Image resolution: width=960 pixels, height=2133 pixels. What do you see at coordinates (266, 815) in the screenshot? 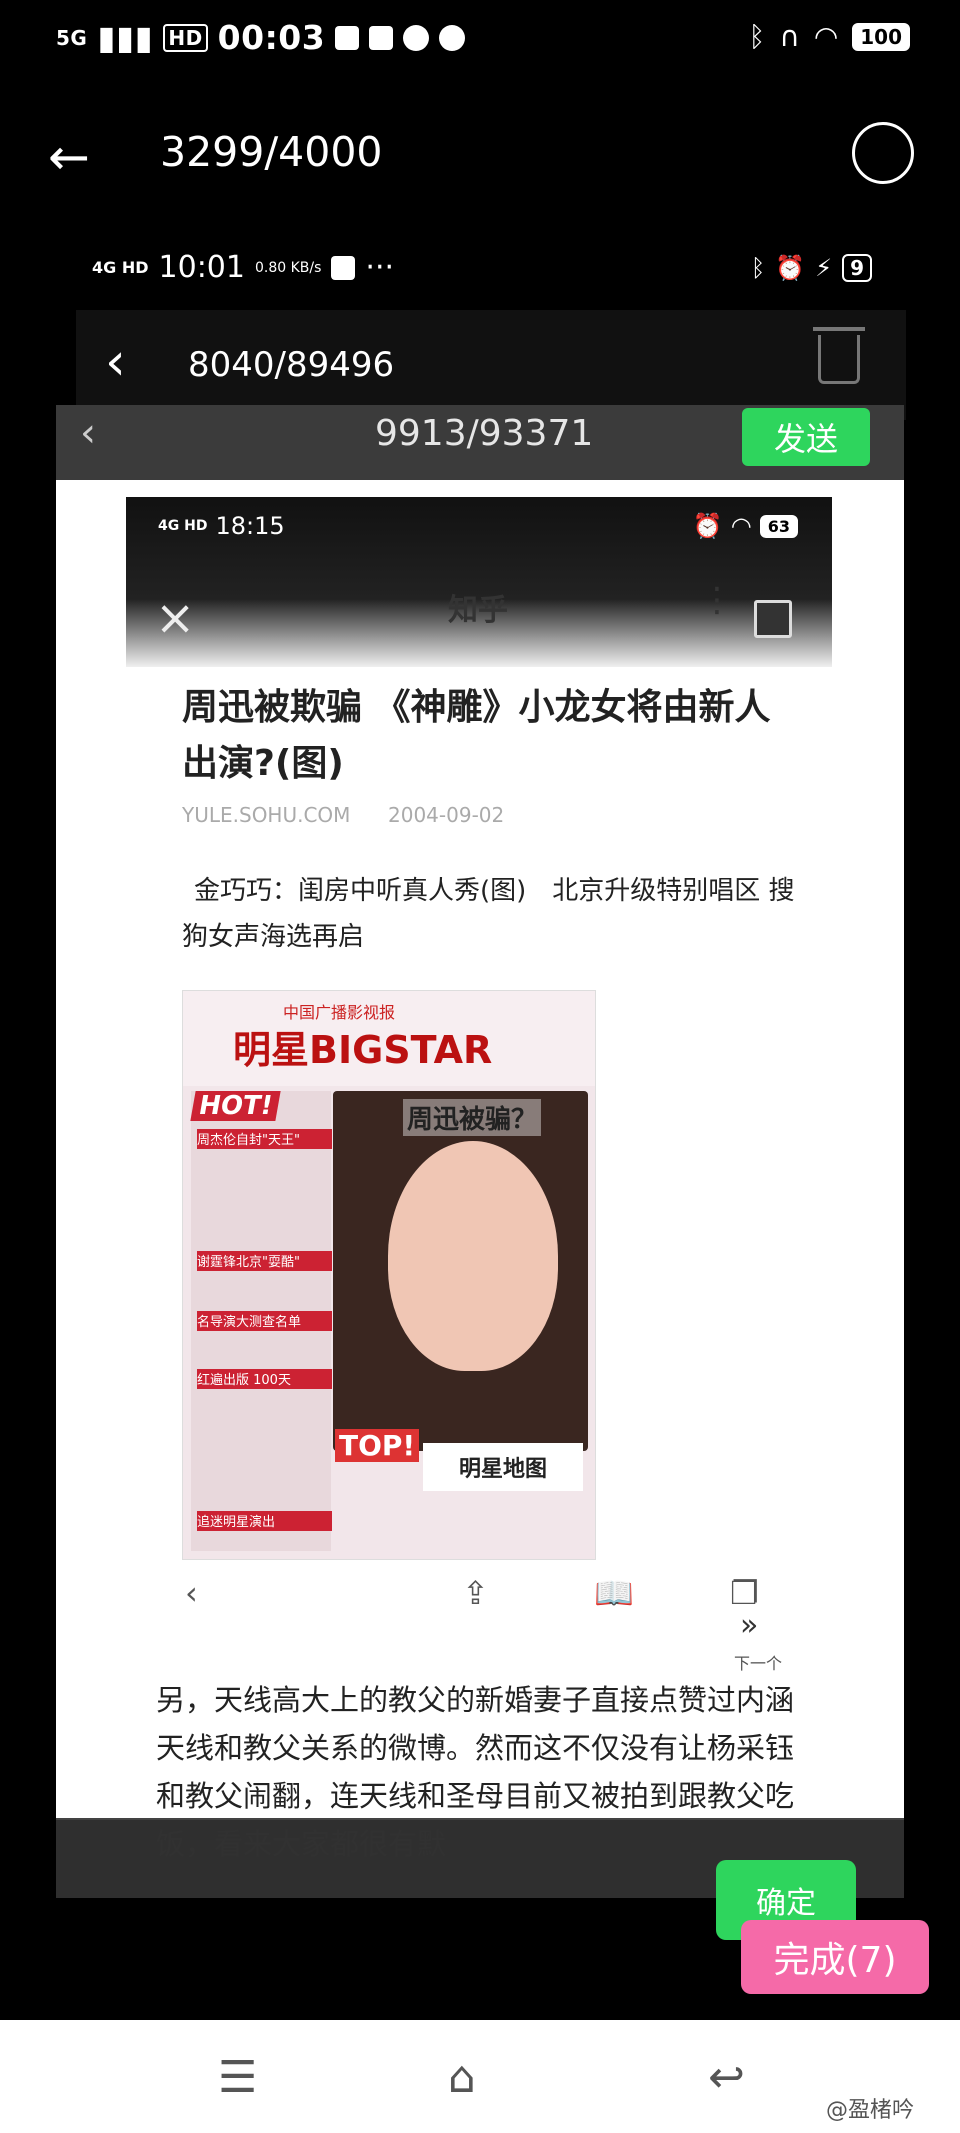
I see `article-source: YULE.SOHU.COM` at bounding box center [266, 815].